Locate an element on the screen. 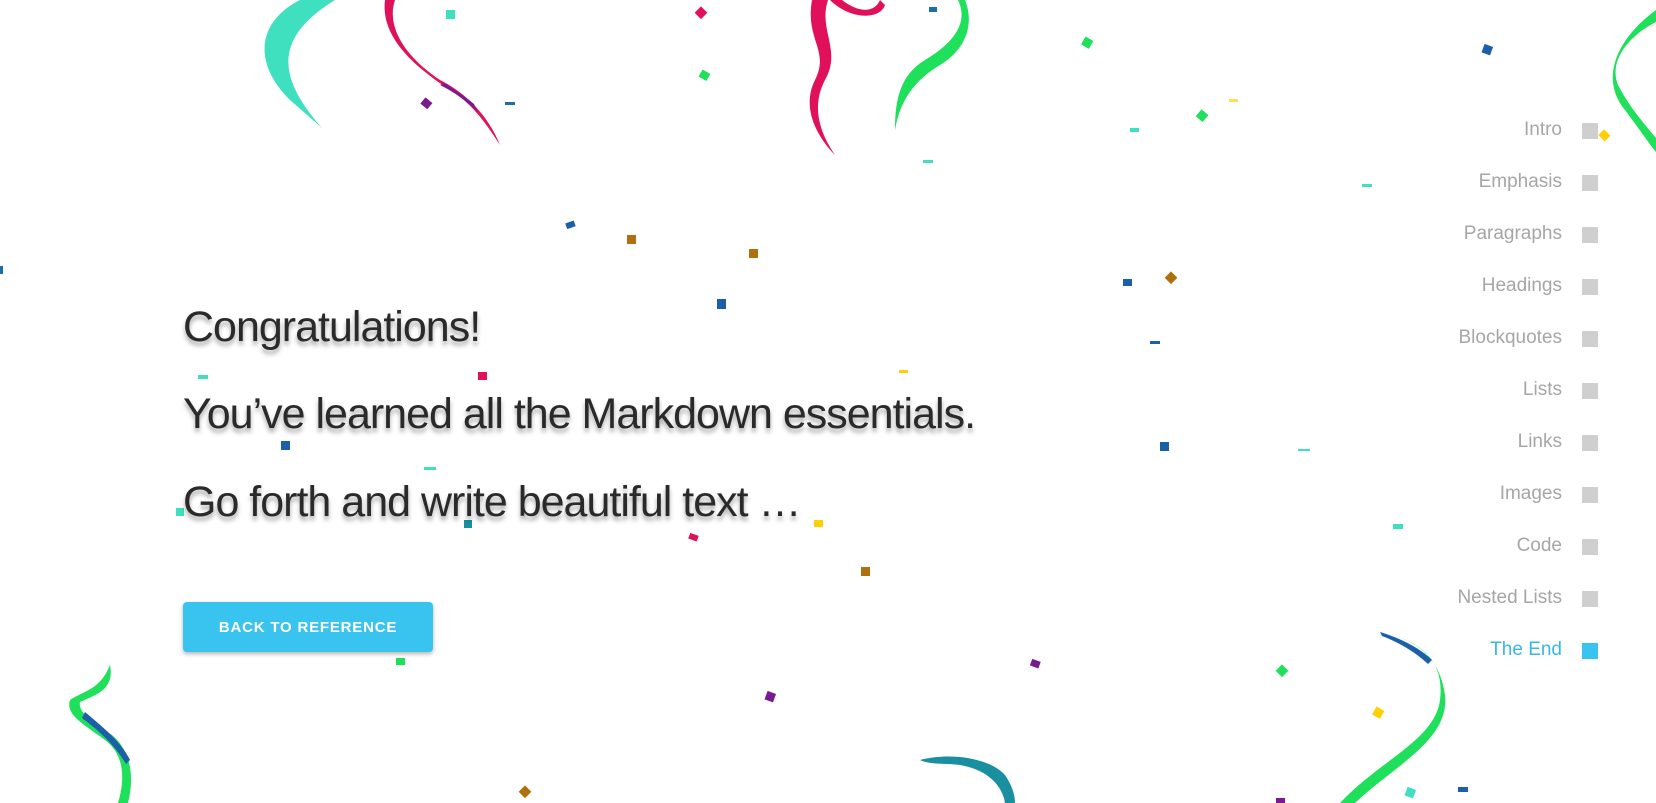 This screenshot has height=803, width=1656. nav-item-label: Nested Lists is located at coordinates (1509, 597).